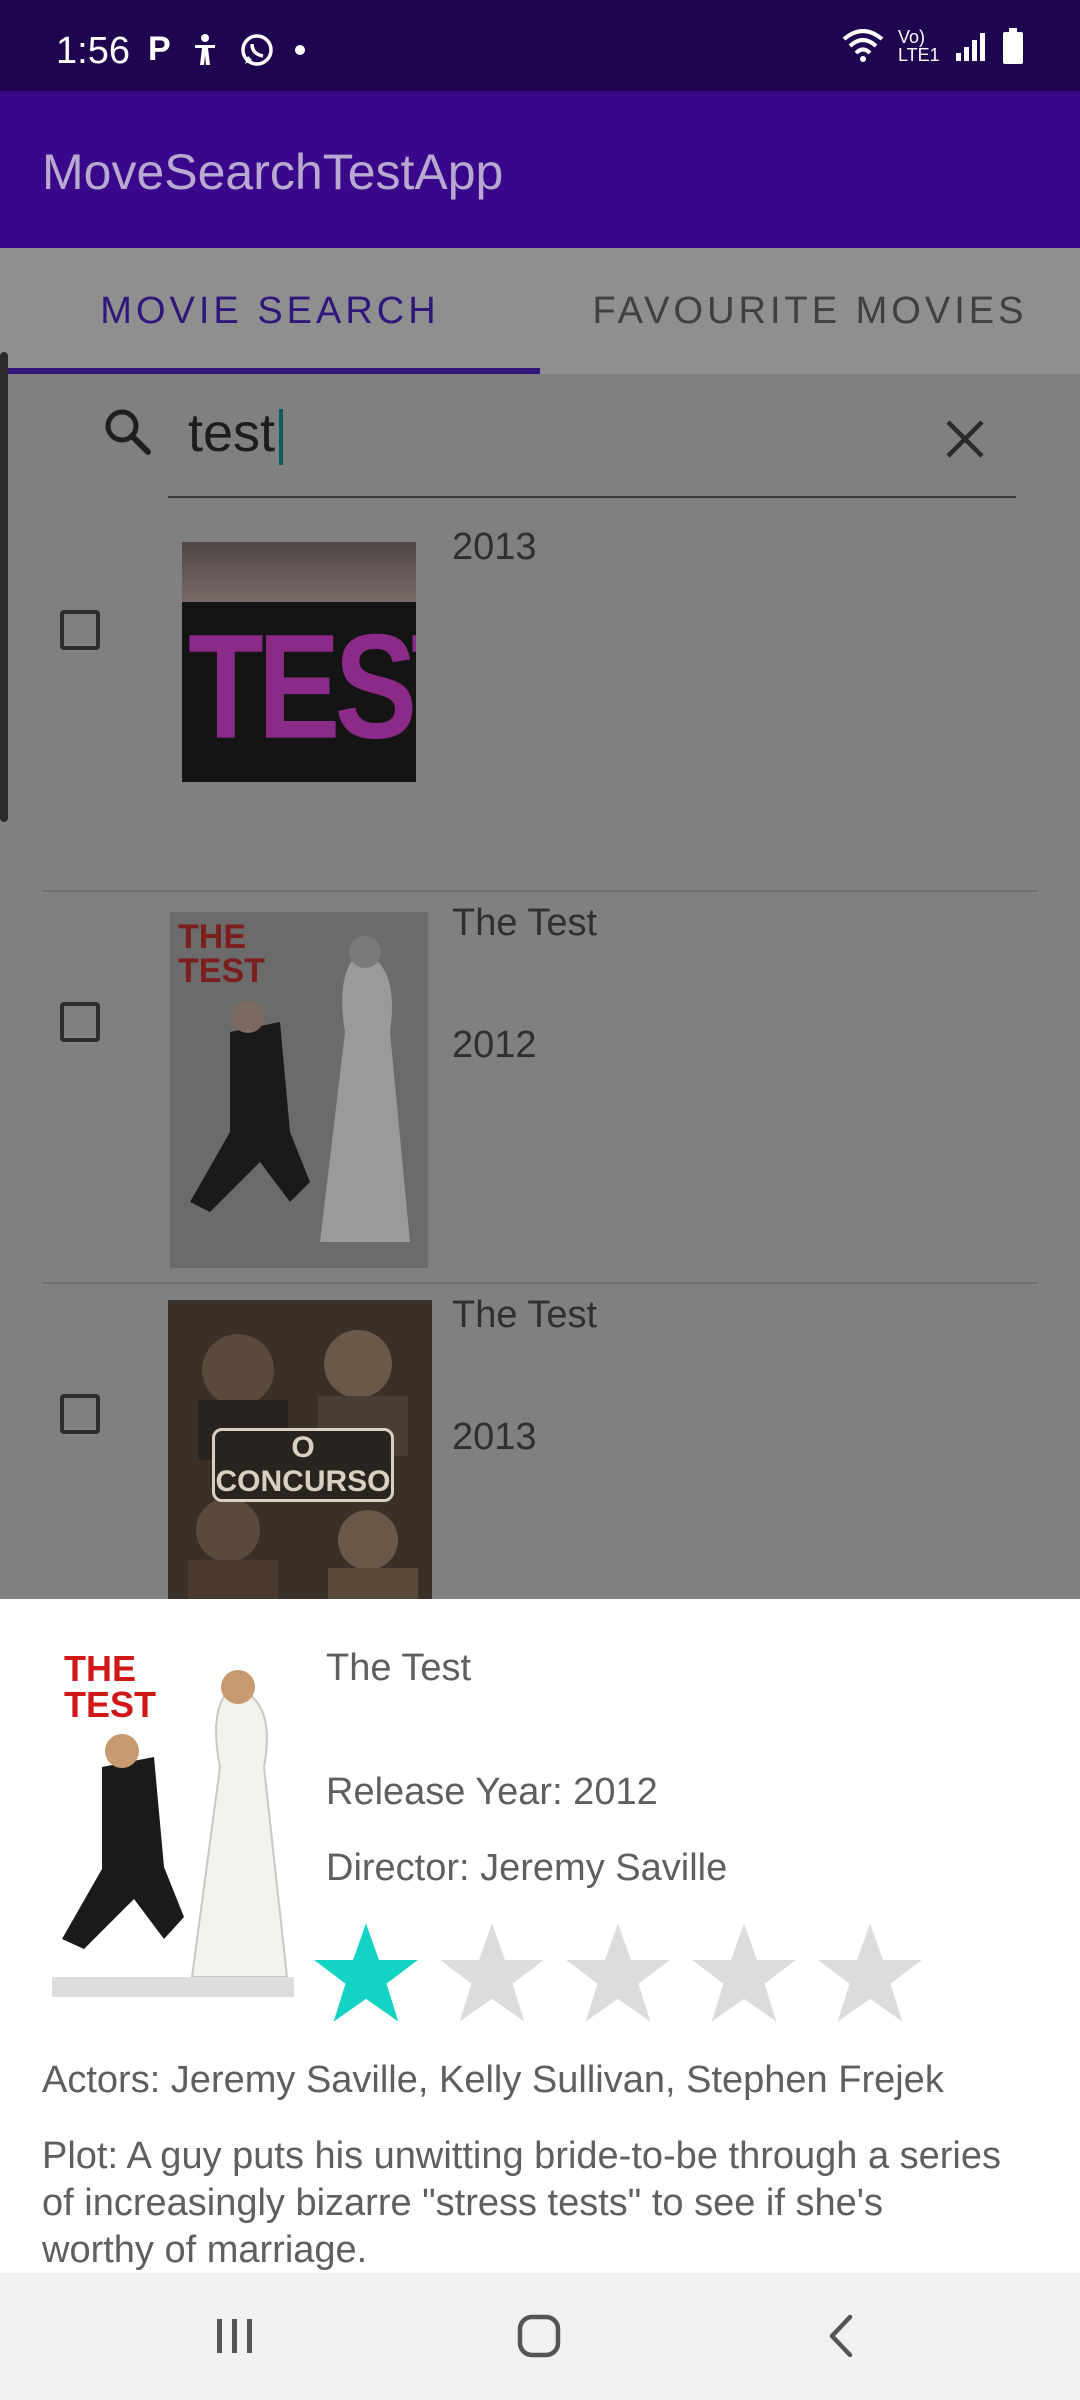 The image size is (1080, 2400). I want to click on rating-bar, so click(618, 1973).